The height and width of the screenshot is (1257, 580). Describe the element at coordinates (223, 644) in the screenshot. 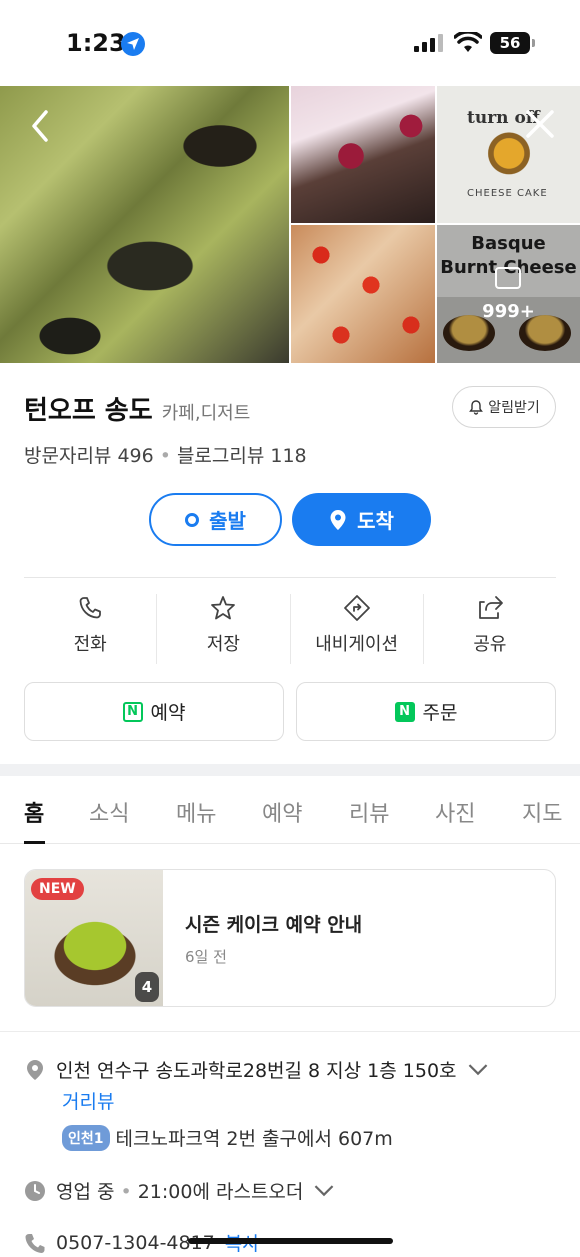

I see `save-label: 저장` at that location.